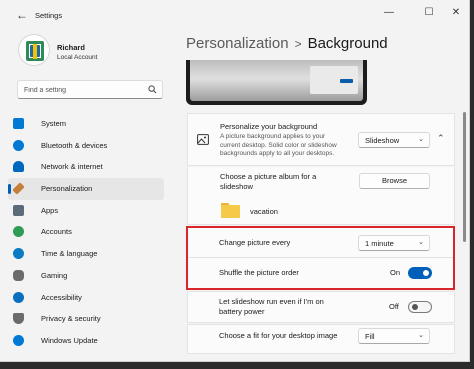 This screenshot has height=369, width=474. What do you see at coordinates (203, 139) in the screenshot?
I see `picture-icon` at bounding box center [203, 139].